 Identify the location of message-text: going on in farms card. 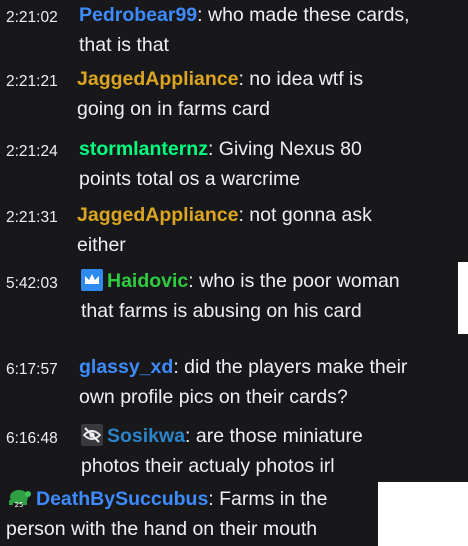
(173, 109).